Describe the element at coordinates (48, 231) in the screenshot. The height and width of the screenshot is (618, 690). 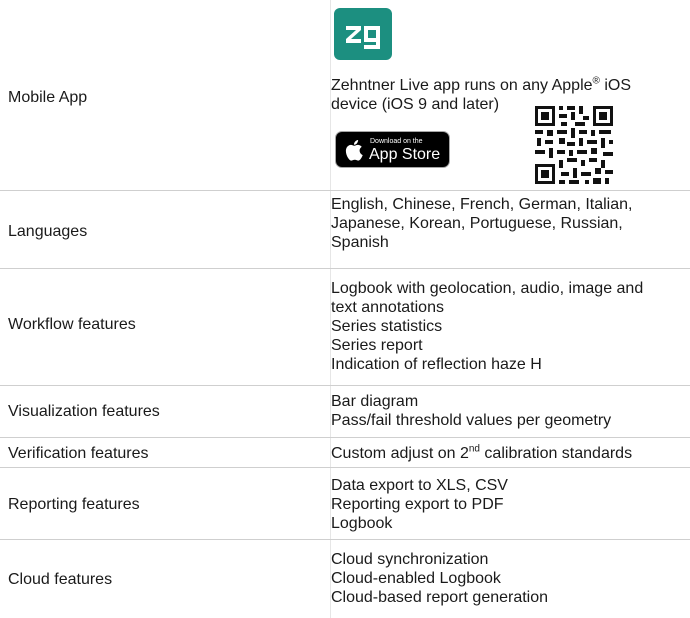
I see `row-label: Languages` at that location.